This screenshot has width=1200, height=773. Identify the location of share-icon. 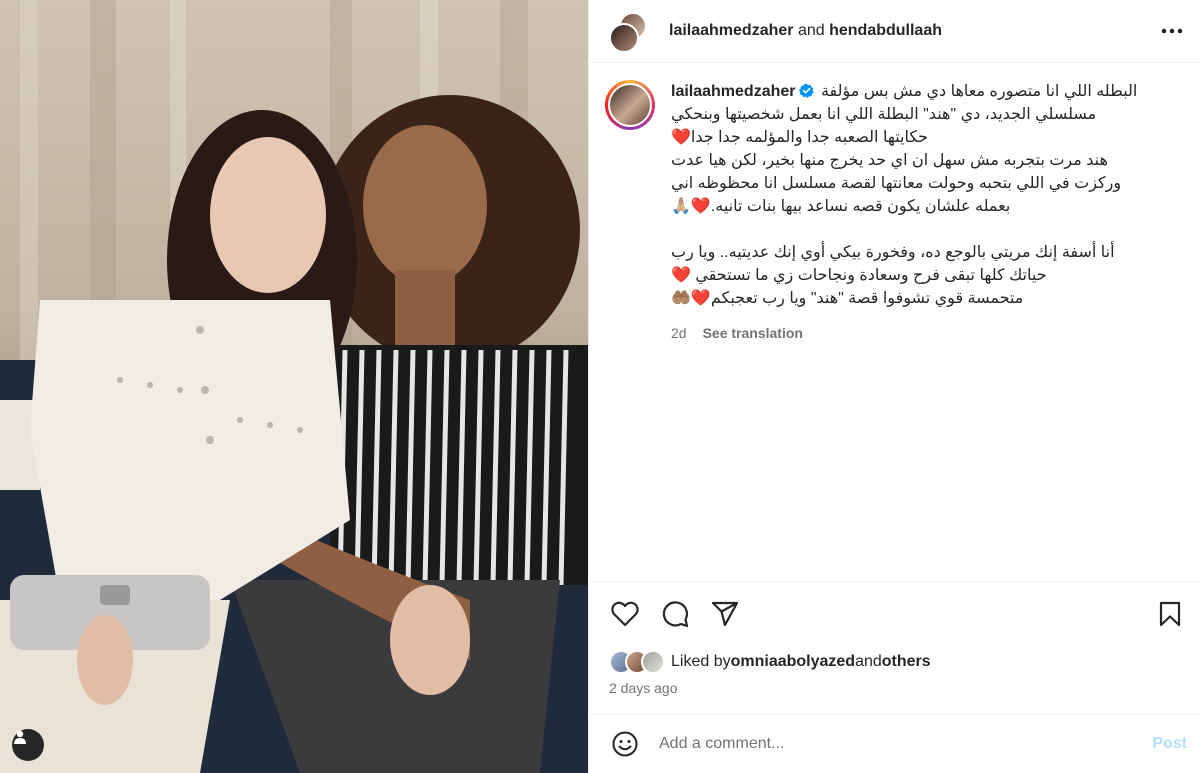
(725, 614).